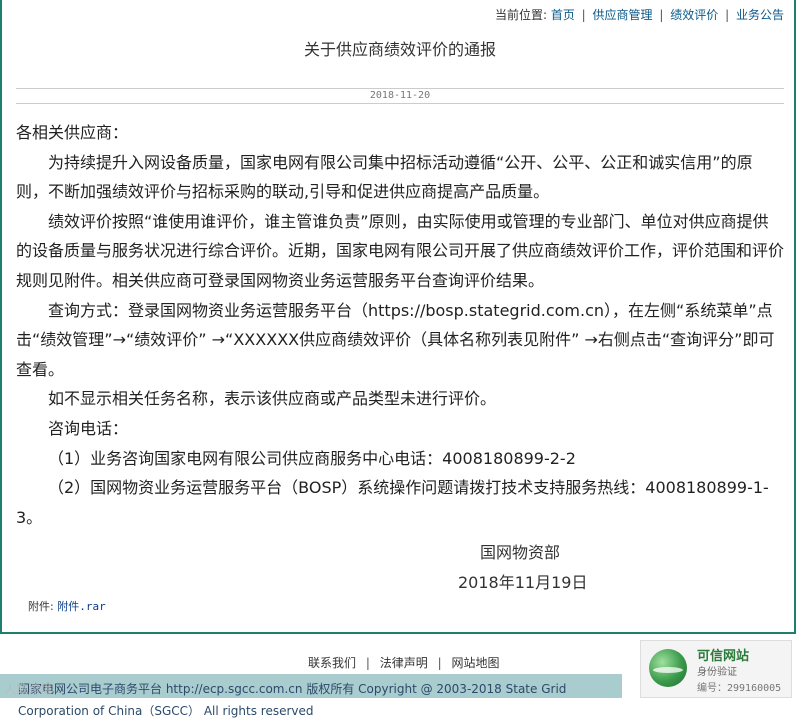  I want to click on salutation: 各相关供应商：, so click(72, 132).